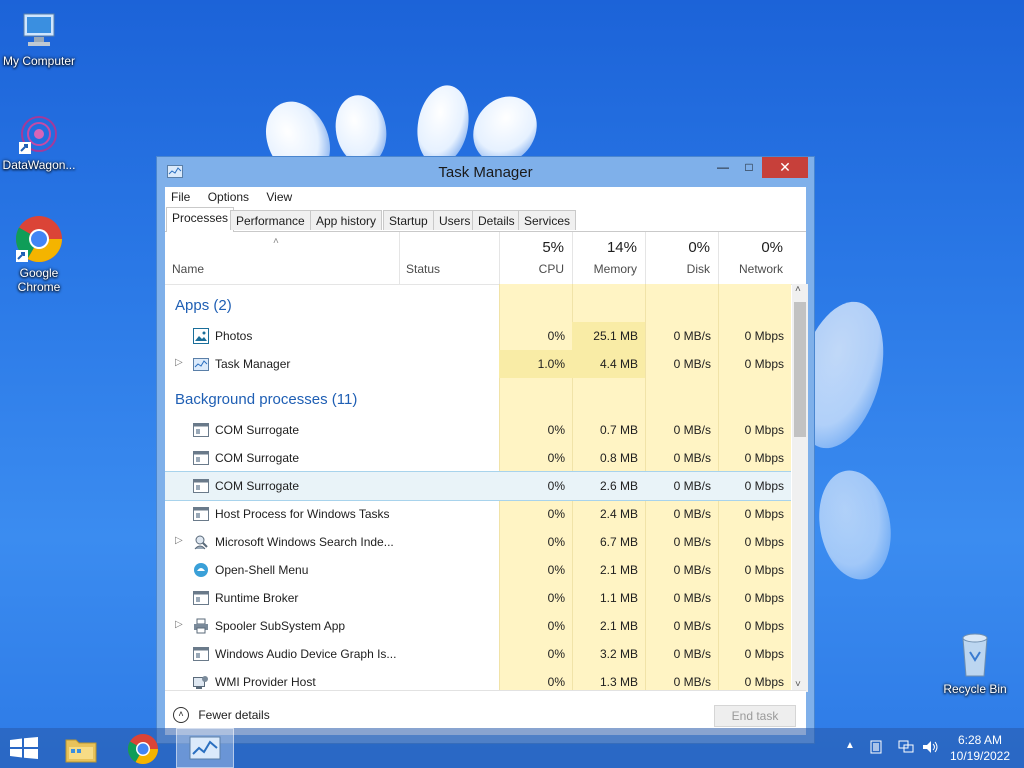 This screenshot has width=1024, height=768. What do you see at coordinates (754, 258) in the screenshot?
I see `column-header-network: 0% Network` at bounding box center [754, 258].